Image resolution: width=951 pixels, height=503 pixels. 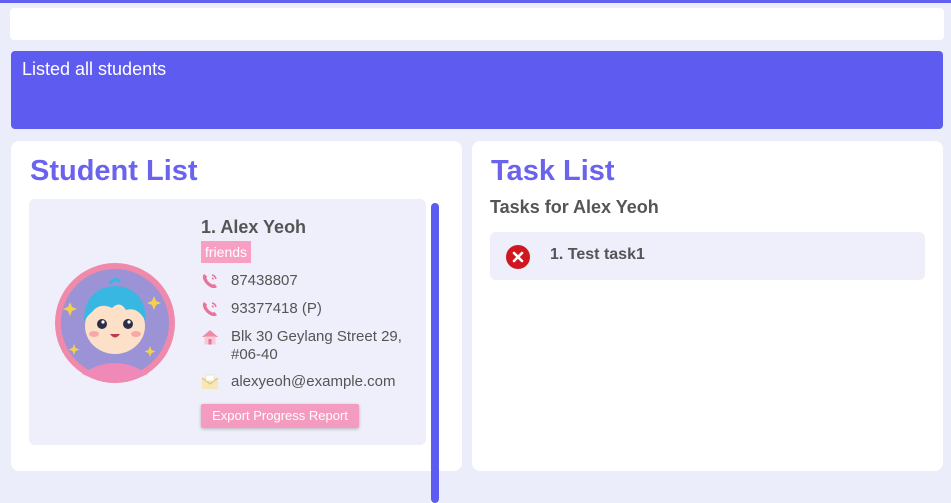 I want to click on student-list-scrollbar, so click(x=435, y=353).